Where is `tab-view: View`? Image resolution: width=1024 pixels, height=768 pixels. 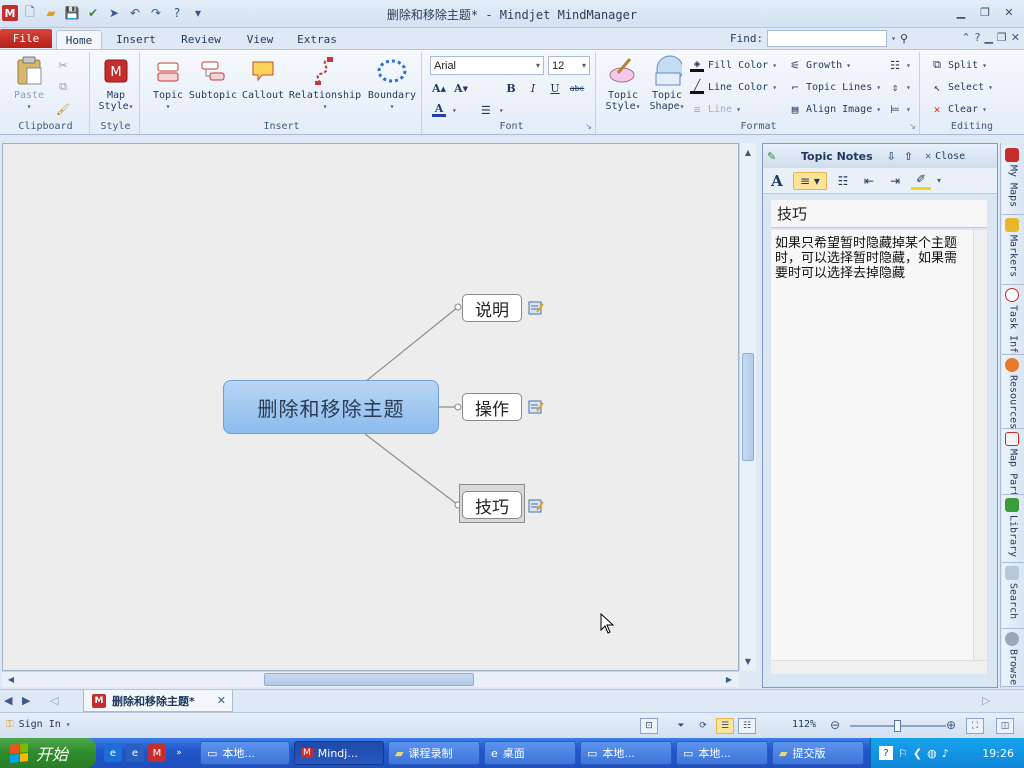
tab-view: View is located at coordinates (260, 39).